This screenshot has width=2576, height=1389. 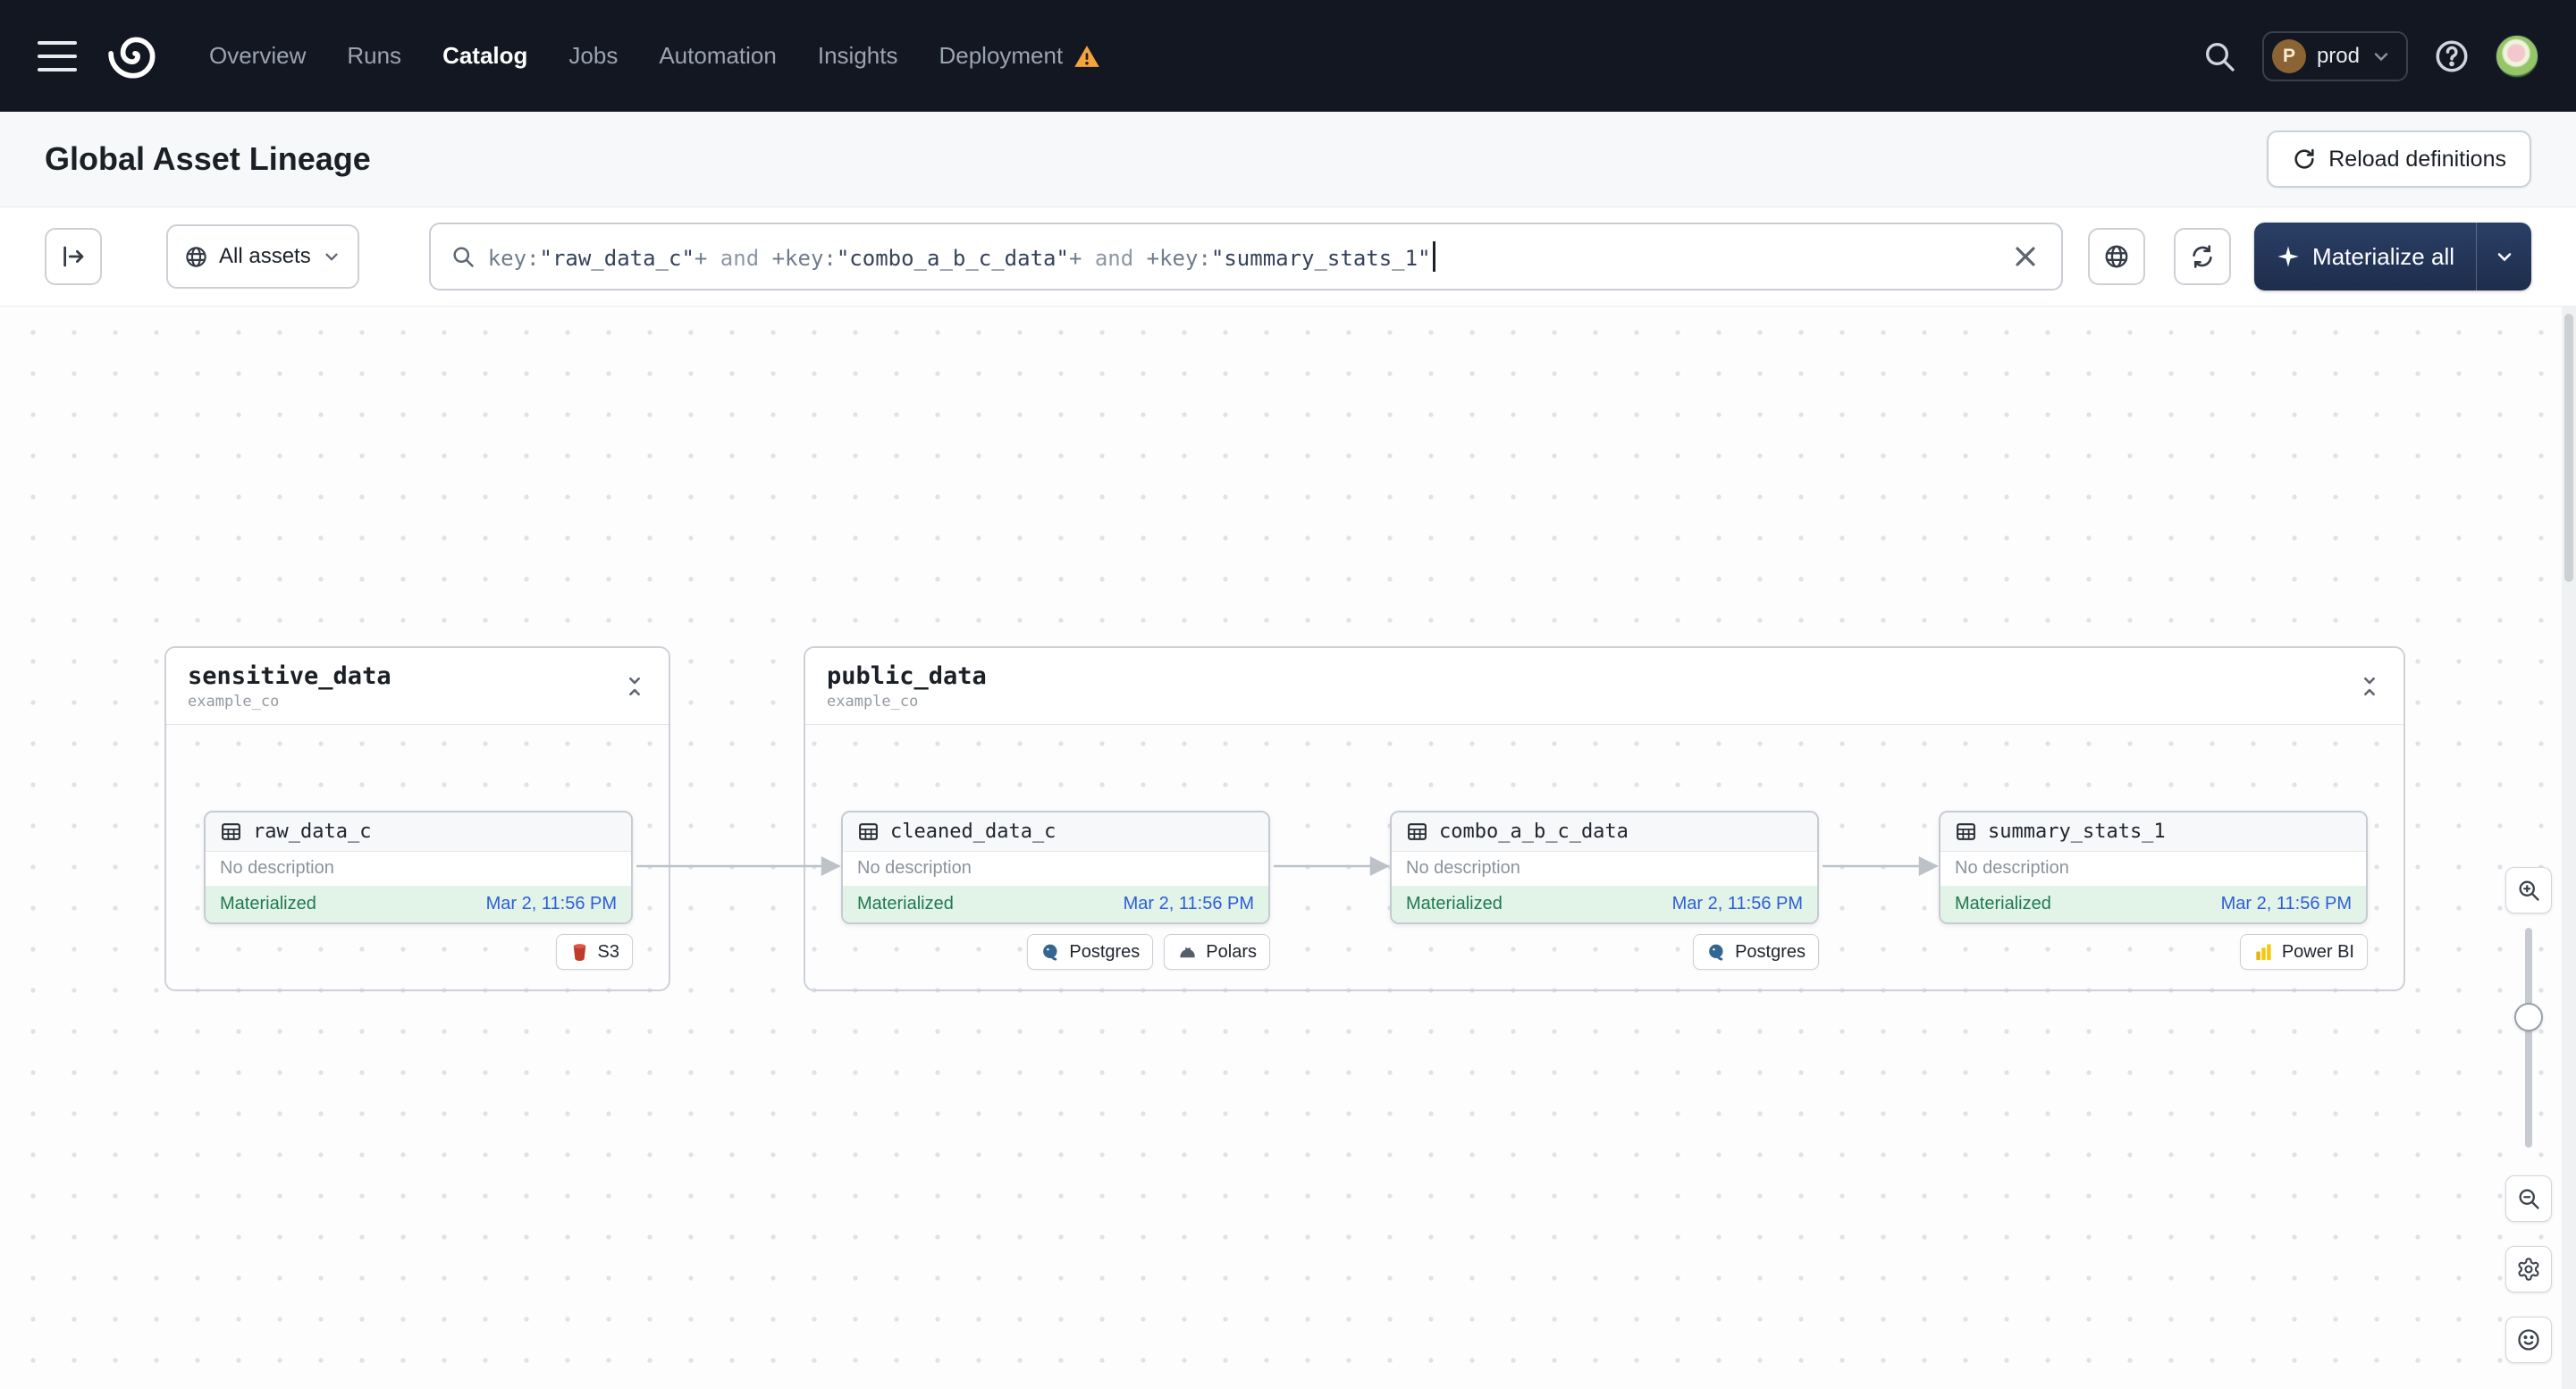 I want to click on page-title: Global Asset Lineage, so click(x=208, y=158).